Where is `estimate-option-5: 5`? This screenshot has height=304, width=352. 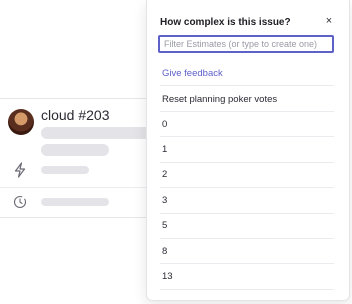
estimate-option-5: 5 is located at coordinates (164, 225).